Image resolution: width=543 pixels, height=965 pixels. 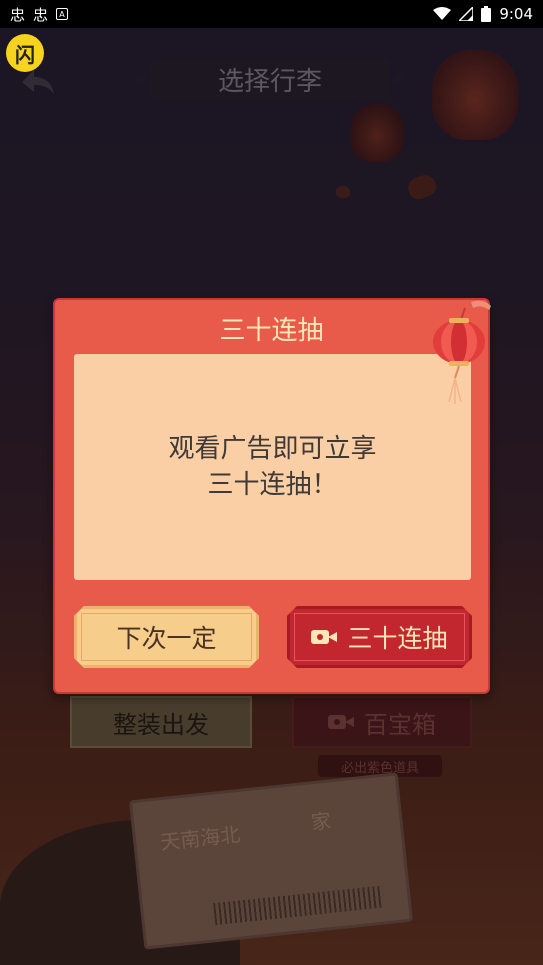 What do you see at coordinates (397, 638) in the screenshot?
I see `thirty-draw-label: 三十连抽` at bounding box center [397, 638].